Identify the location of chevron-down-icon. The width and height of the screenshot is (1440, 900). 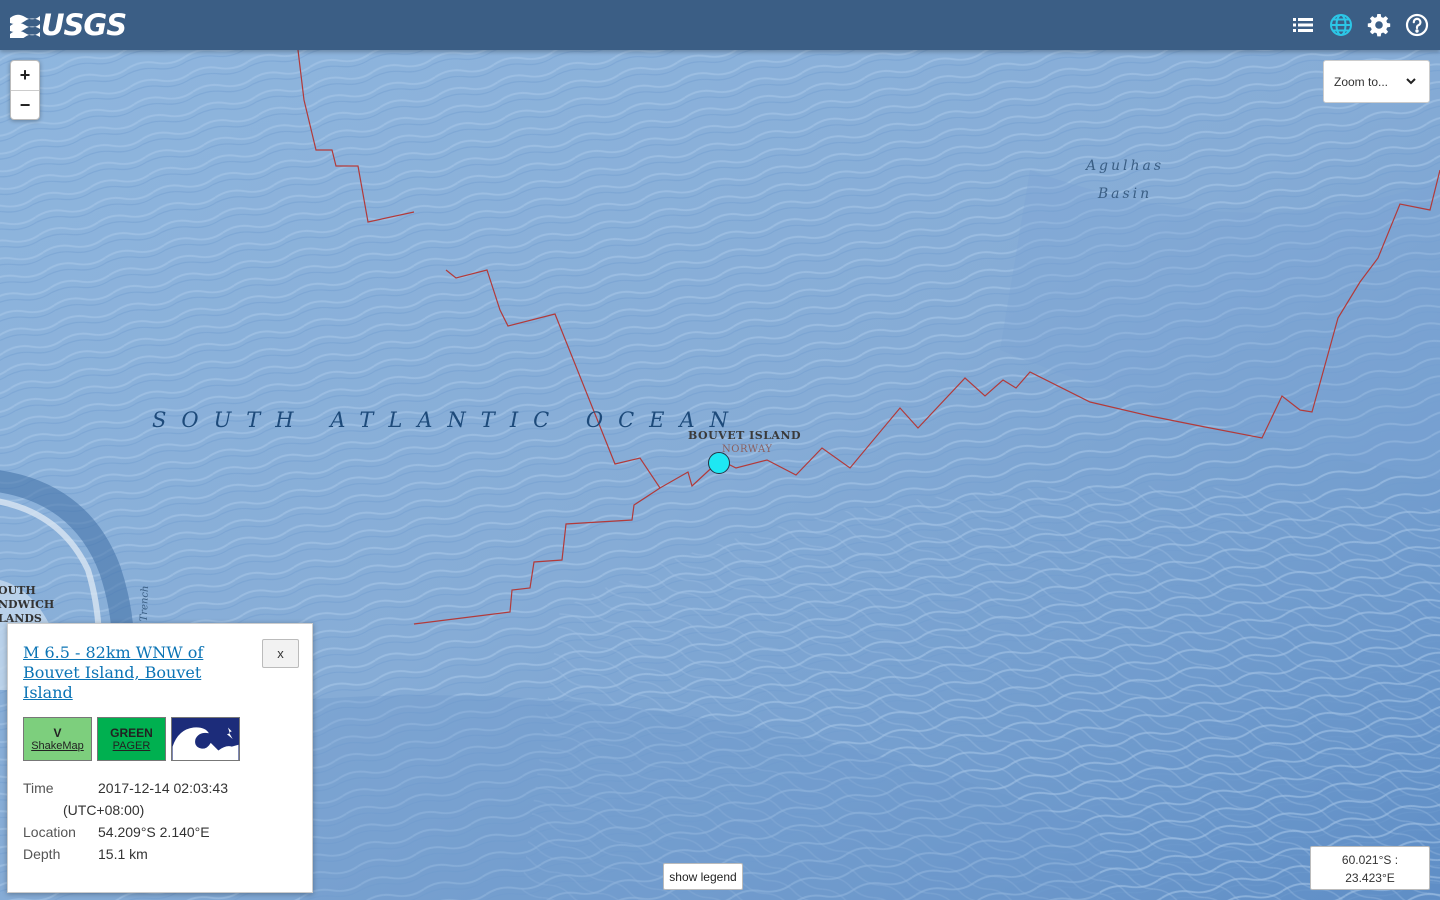
(1411, 81).